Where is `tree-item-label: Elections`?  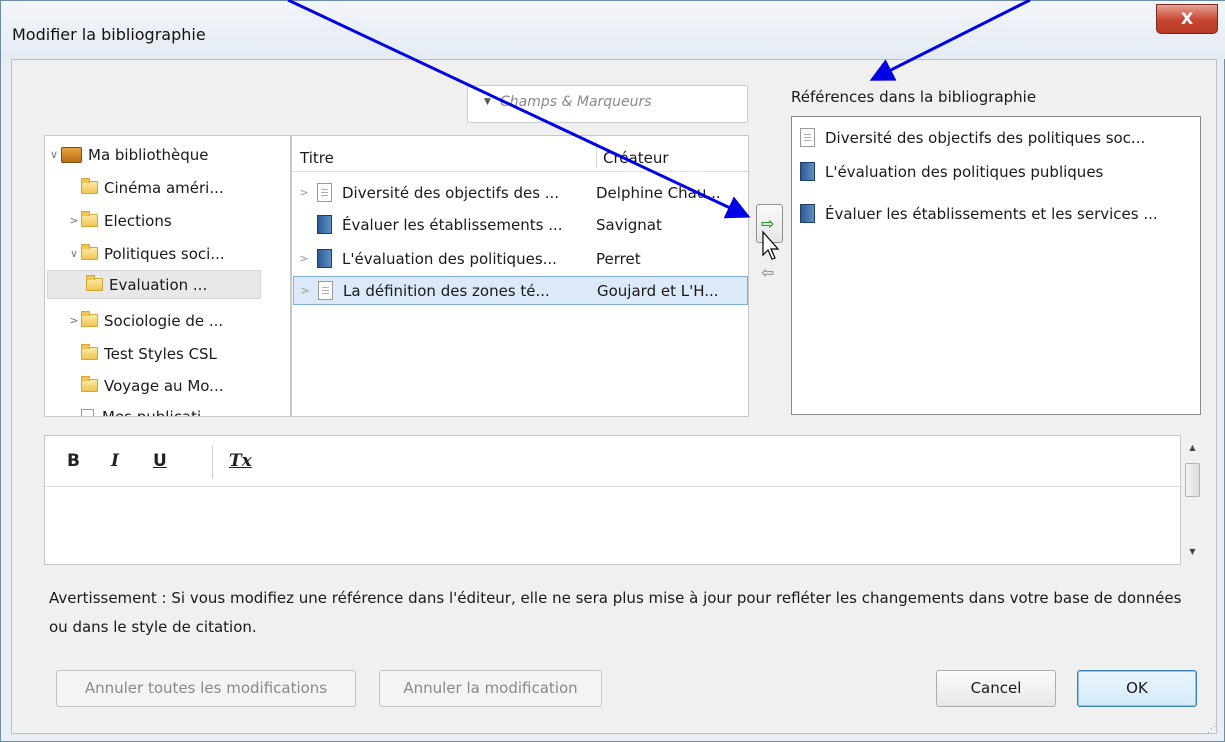 tree-item-label: Elections is located at coordinates (138, 220).